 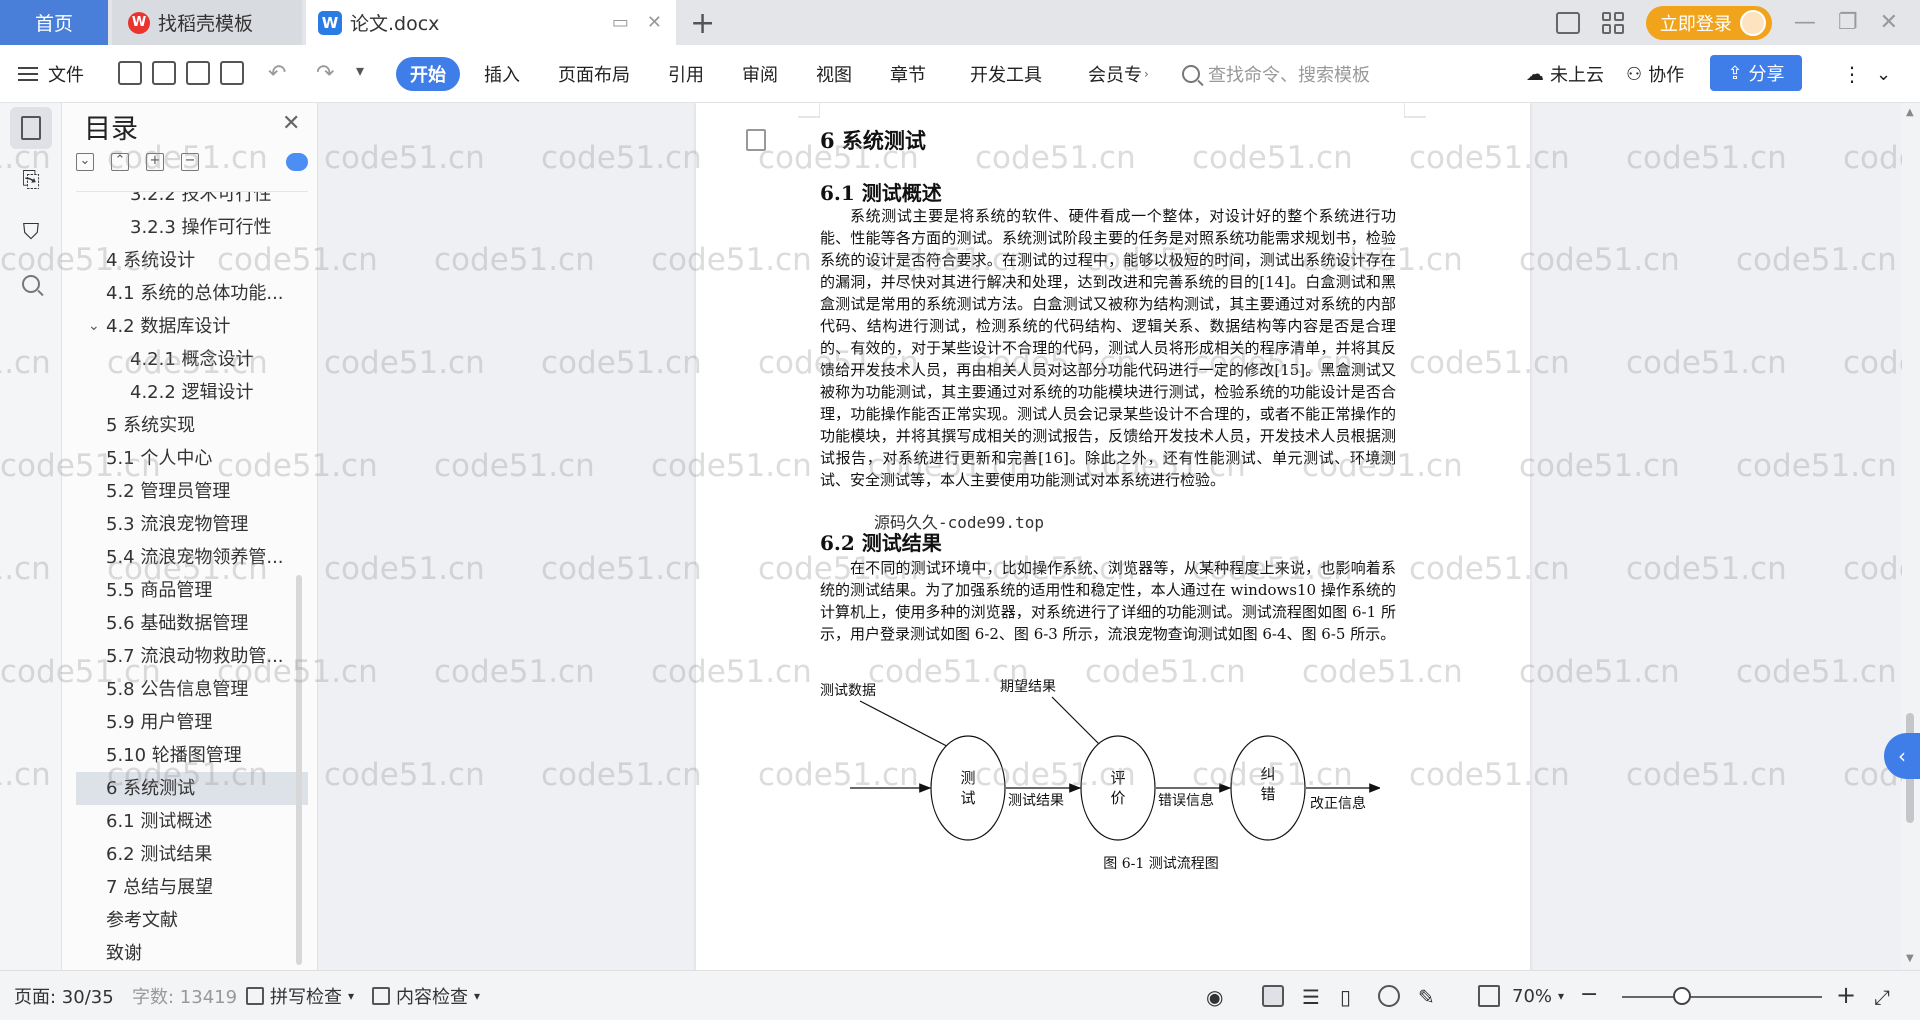 I want to click on toc-item: 致谢, so click(x=192, y=949).